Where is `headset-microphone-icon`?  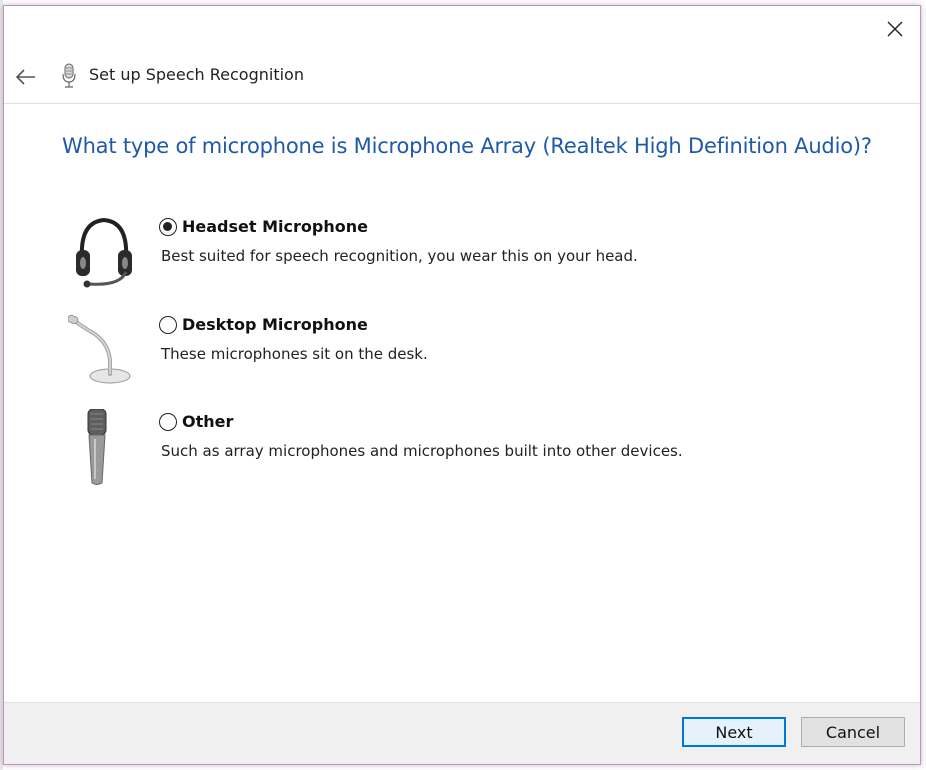 headset-microphone-icon is located at coordinates (104, 252).